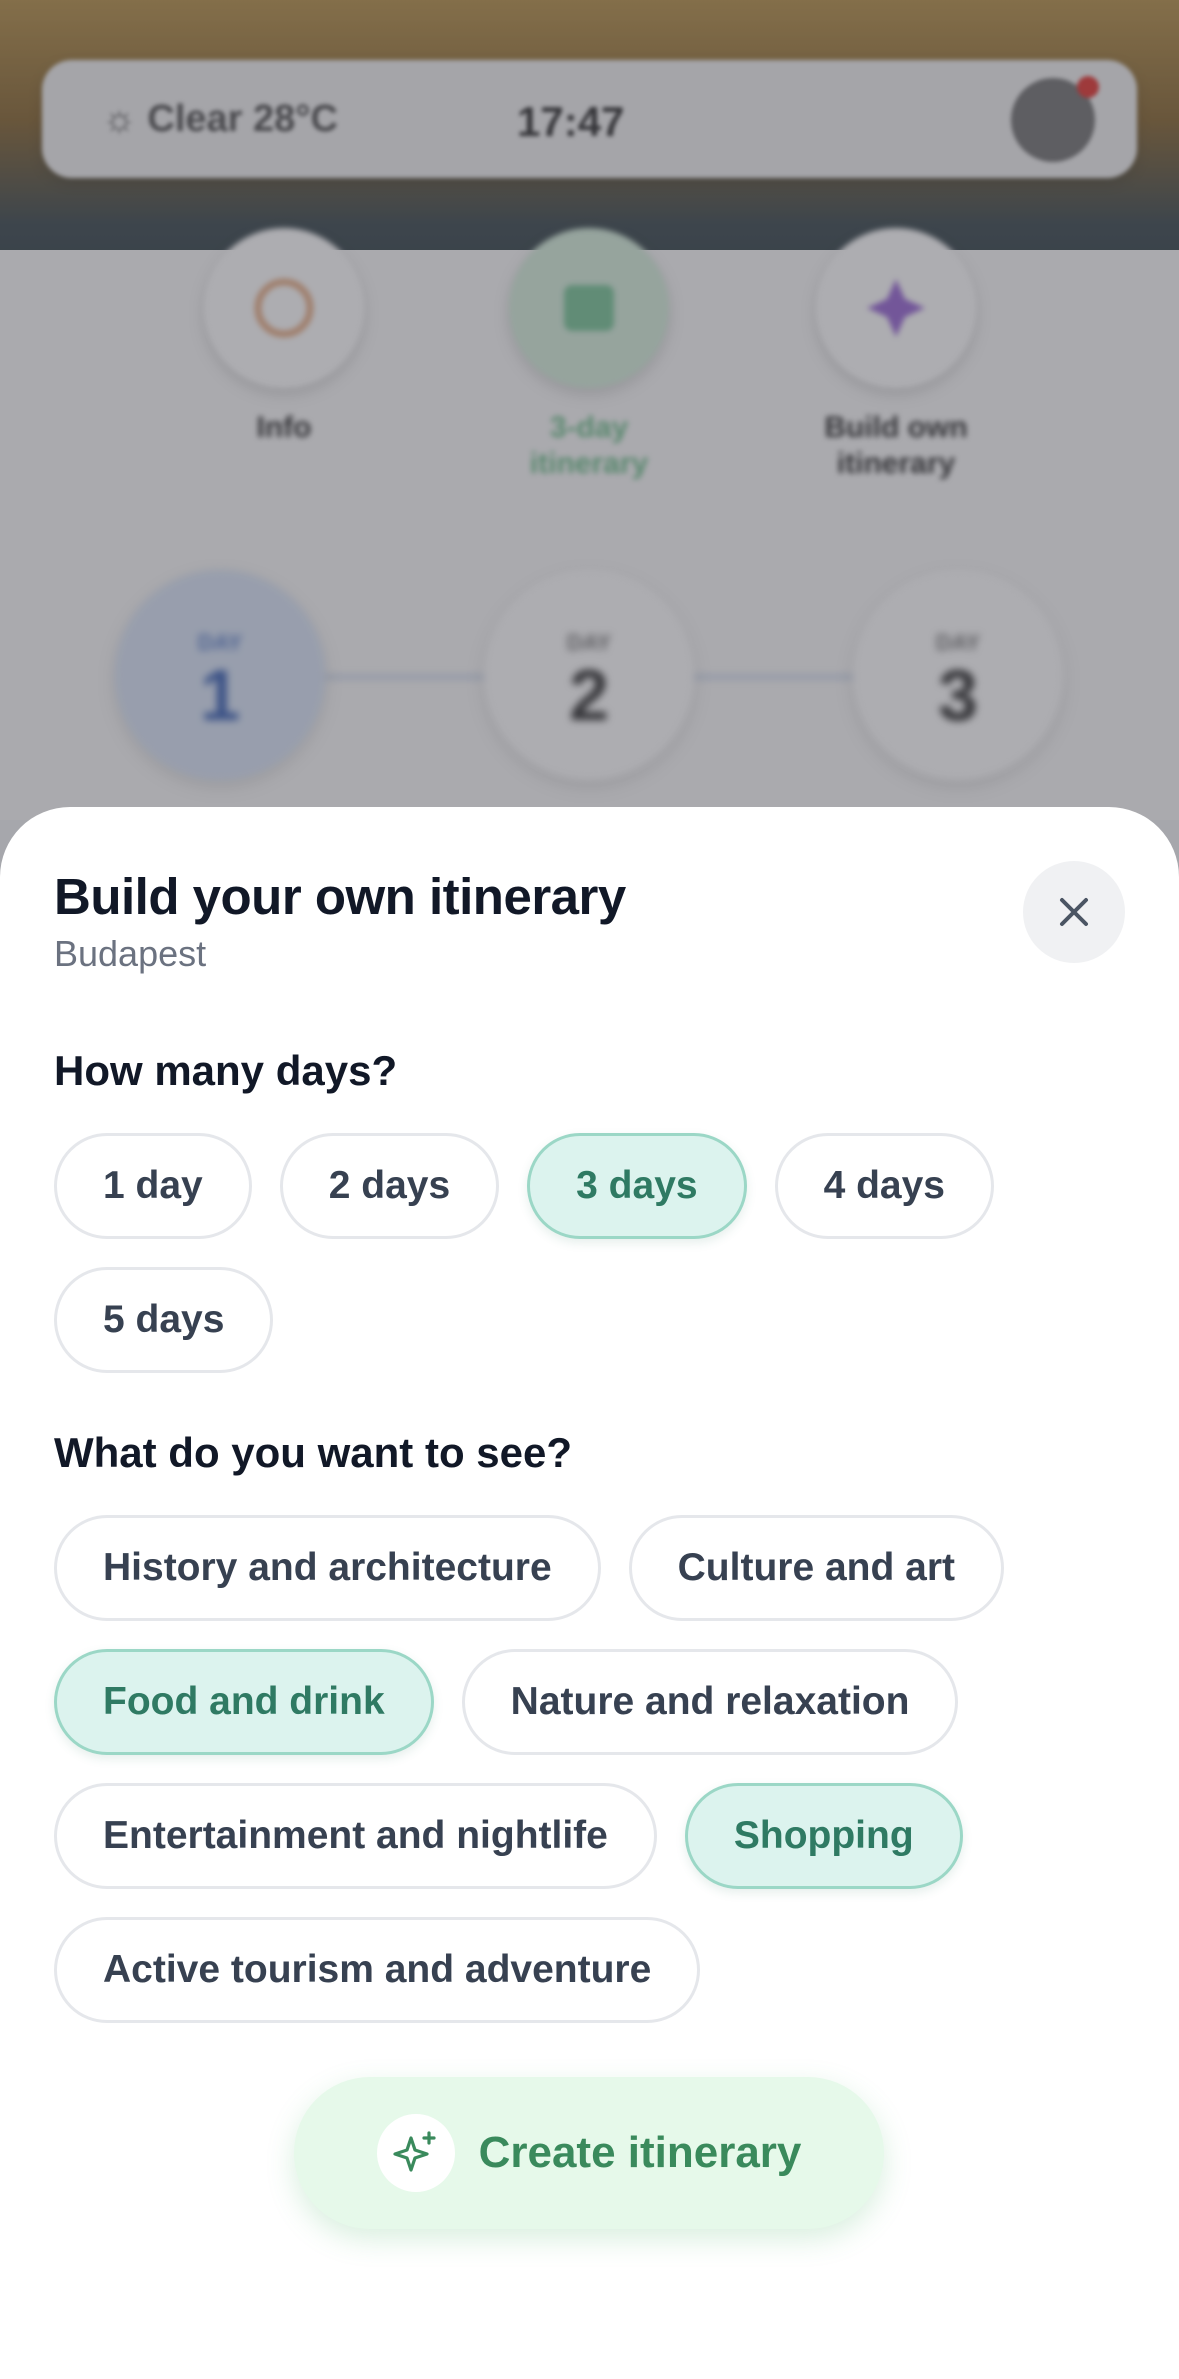 The width and height of the screenshot is (1179, 2379). I want to click on create-itinerary-label: Create itinerary, so click(640, 2152).